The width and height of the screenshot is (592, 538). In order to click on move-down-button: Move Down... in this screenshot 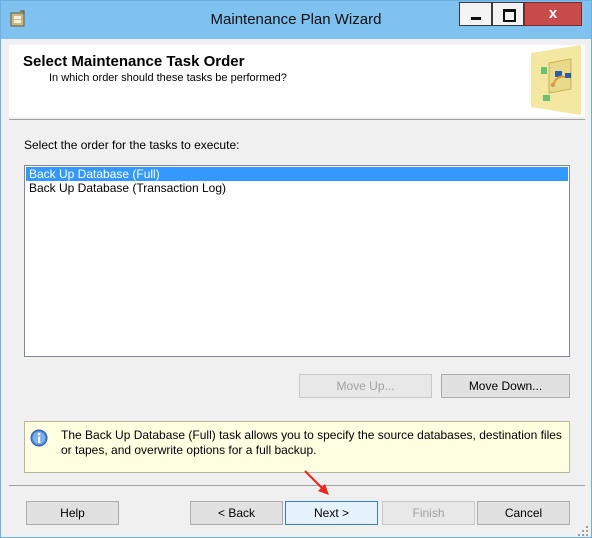, I will do `click(505, 386)`.